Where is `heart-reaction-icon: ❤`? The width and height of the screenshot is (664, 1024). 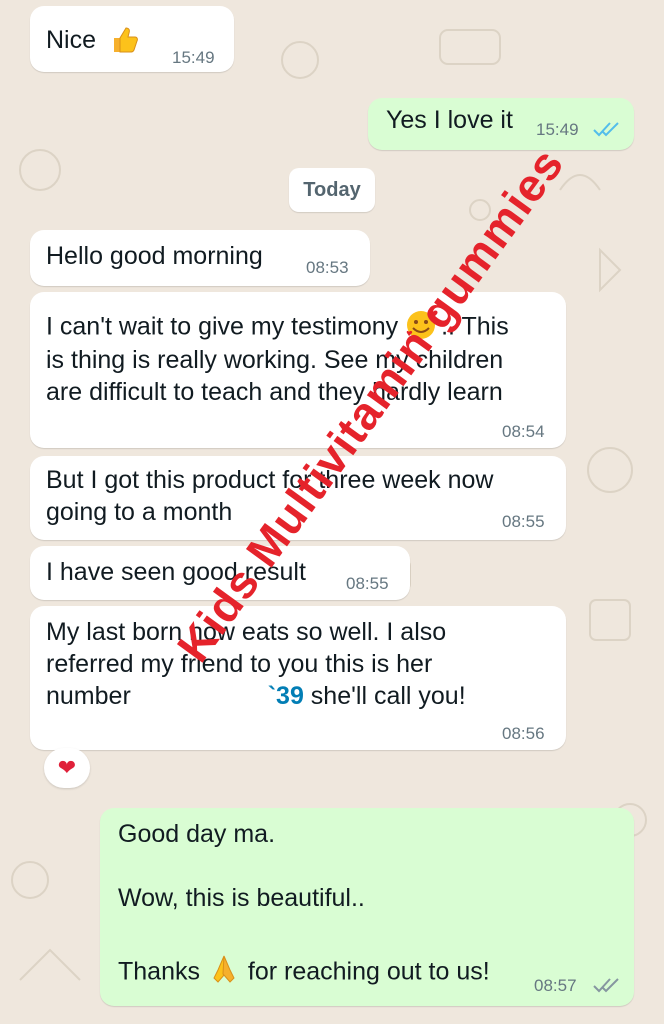
heart-reaction-icon: ❤ is located at coordinates (67, 768).